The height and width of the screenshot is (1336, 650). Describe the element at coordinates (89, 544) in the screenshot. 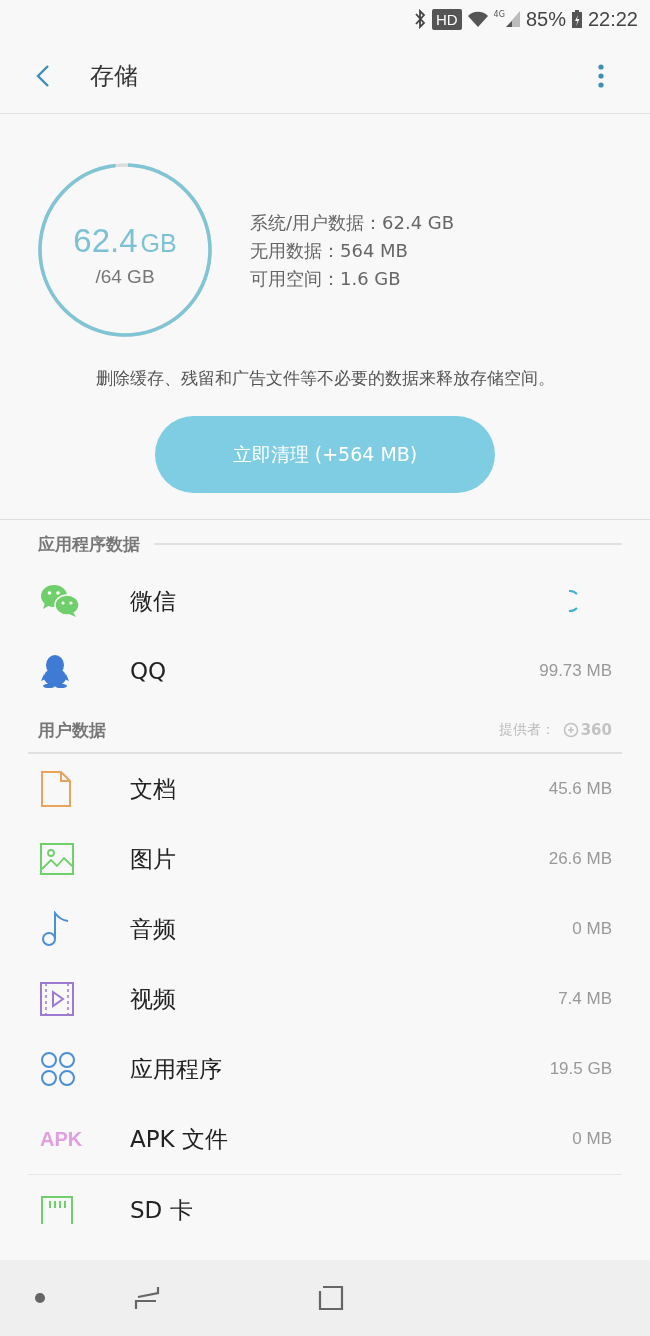

I see `section-header: 应用程序数据` at that location.